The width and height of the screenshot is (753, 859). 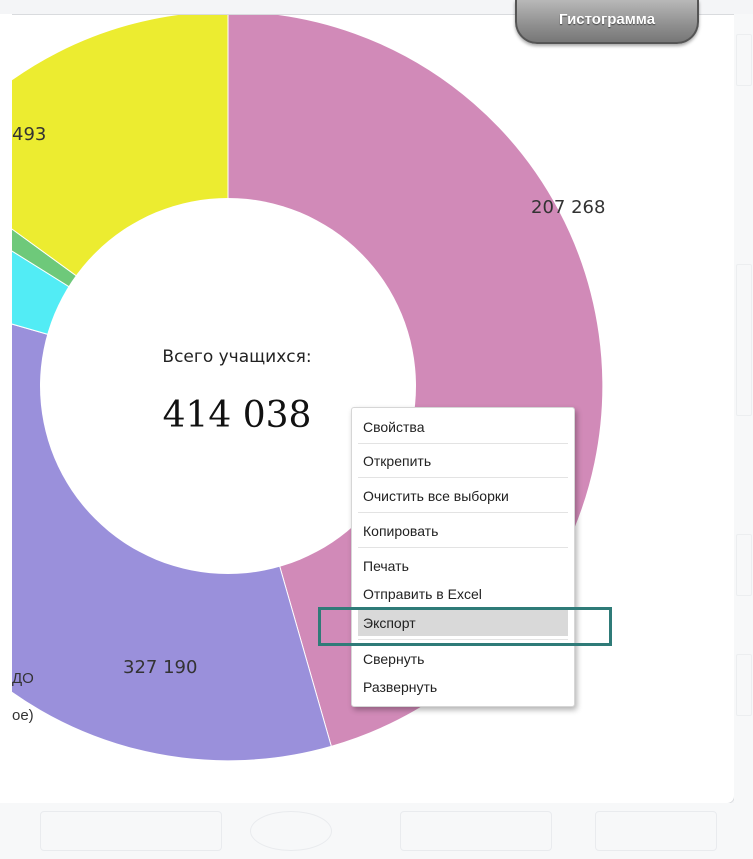 I want to click on right-strip, so click(x=743, y=436).